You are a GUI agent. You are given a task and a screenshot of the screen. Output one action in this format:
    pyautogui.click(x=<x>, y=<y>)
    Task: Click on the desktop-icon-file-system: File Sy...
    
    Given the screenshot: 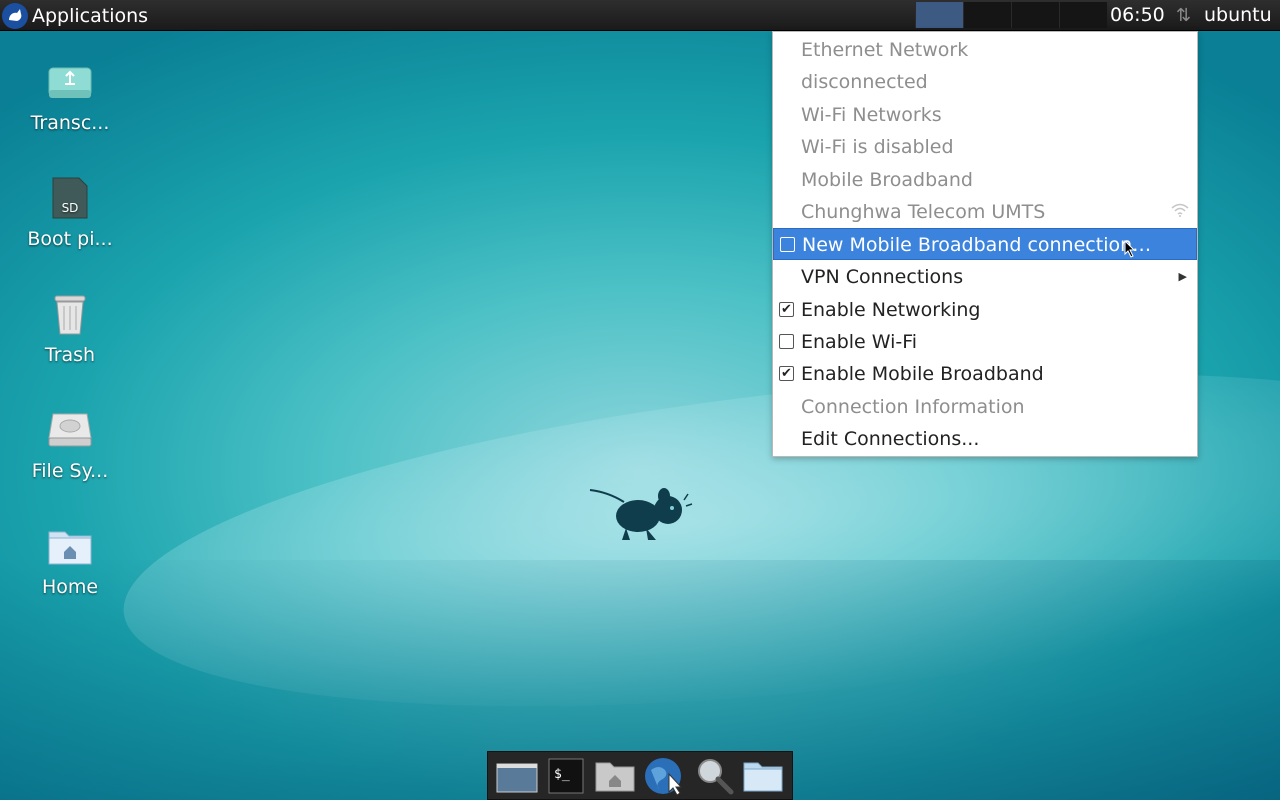 What is the action you would take?
    pyautogui.click(x=70, y=444)
    